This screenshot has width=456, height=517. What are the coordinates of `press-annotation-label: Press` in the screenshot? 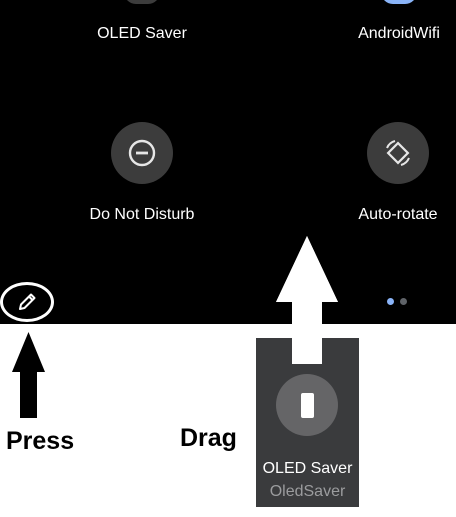 It's located at (40, 441).